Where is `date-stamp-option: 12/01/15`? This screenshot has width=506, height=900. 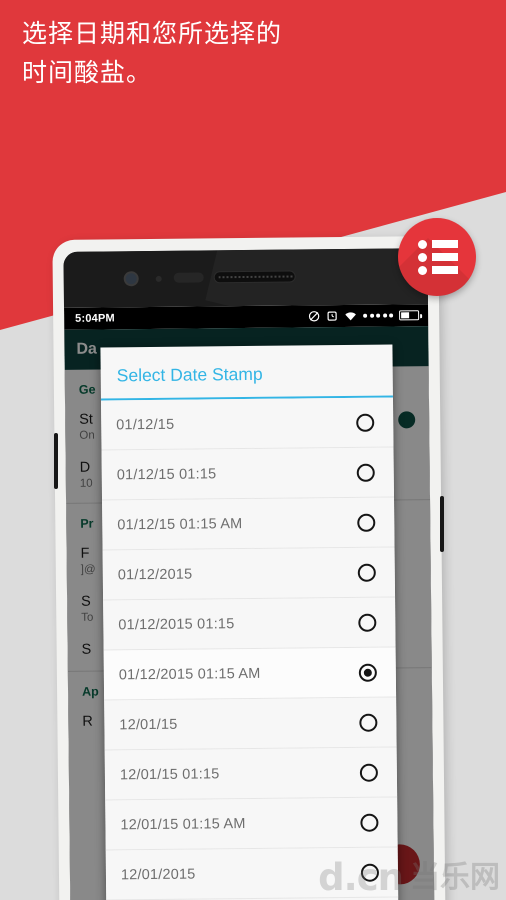
date-stamp-option: 12/01/15 is located at coordinates (250, 724).